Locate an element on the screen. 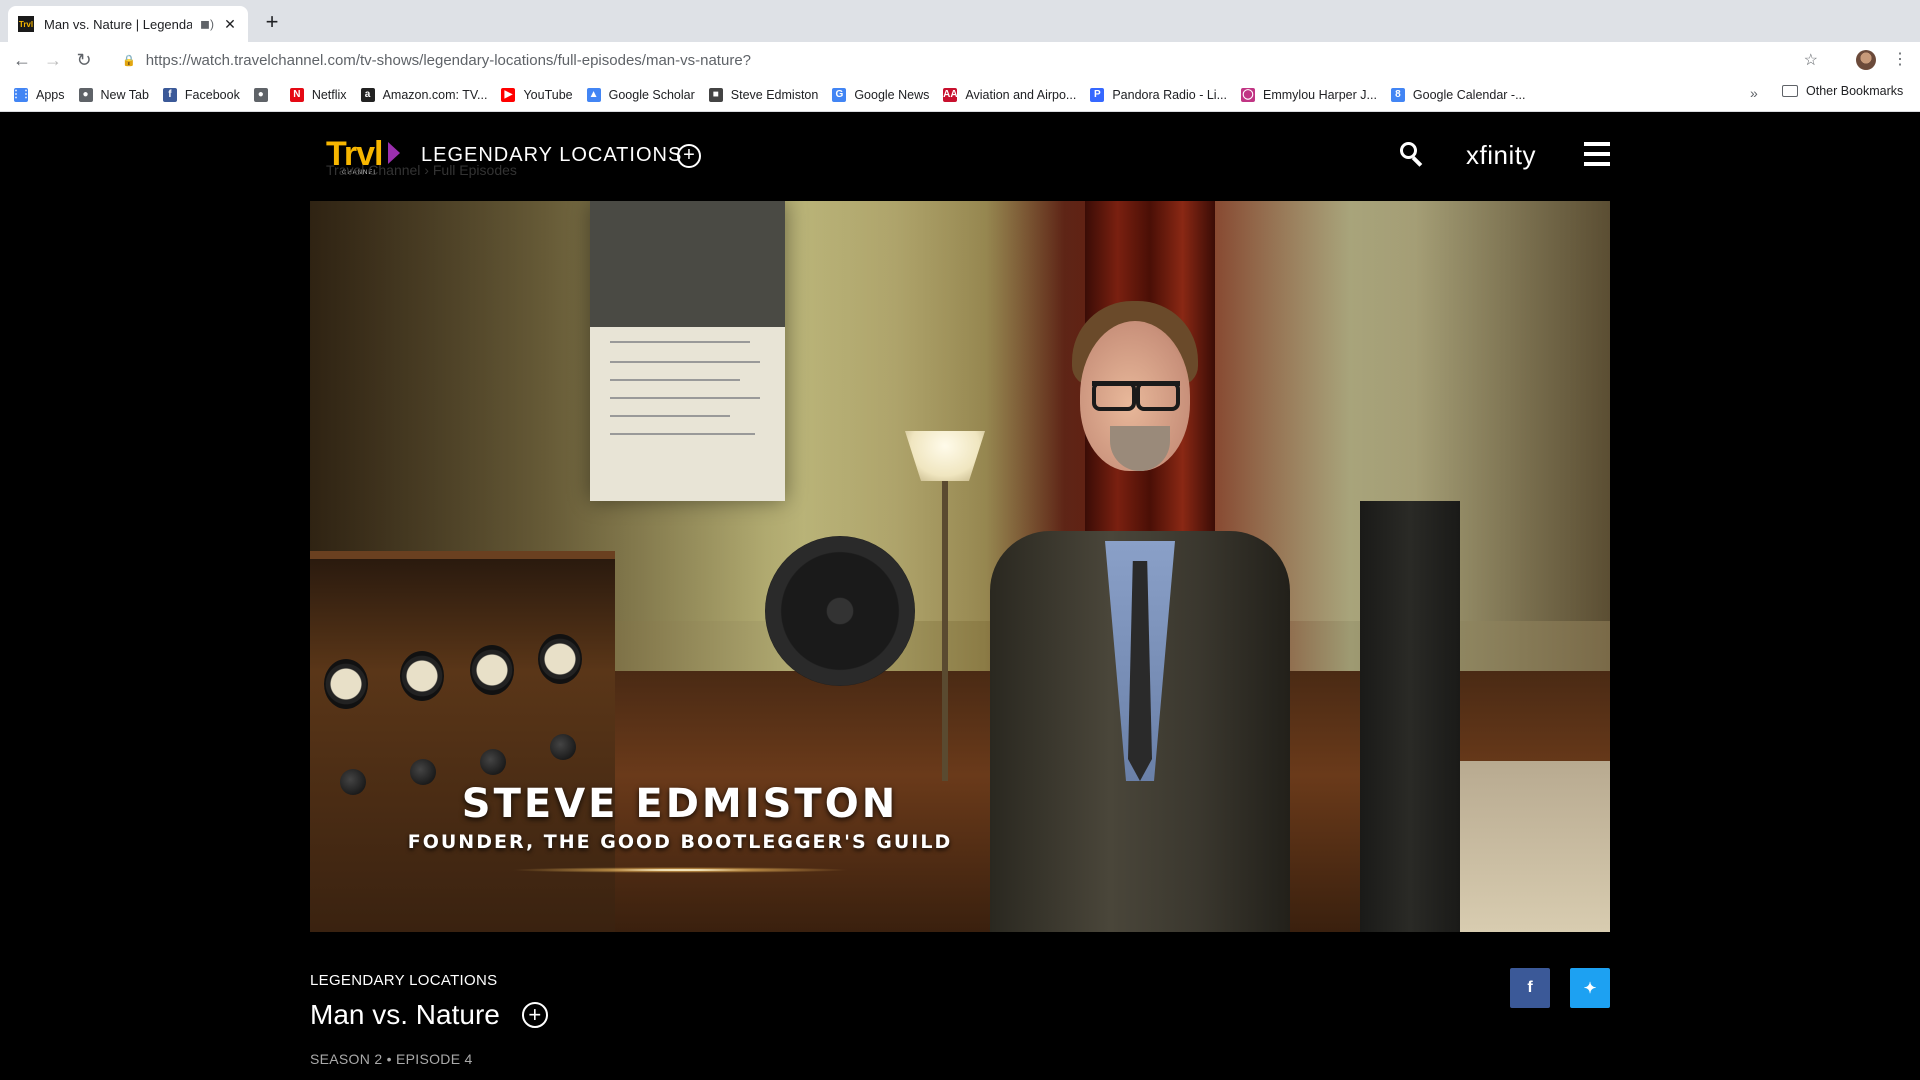 The image size is (1920, 1080). bookmark-item: N Netflix is located at coordinates (318, 94).